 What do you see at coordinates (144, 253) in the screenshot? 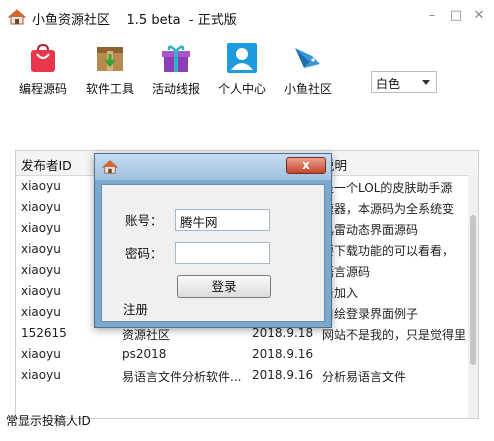
I see `password-label: 密码：` at bounding box center [144, 253].